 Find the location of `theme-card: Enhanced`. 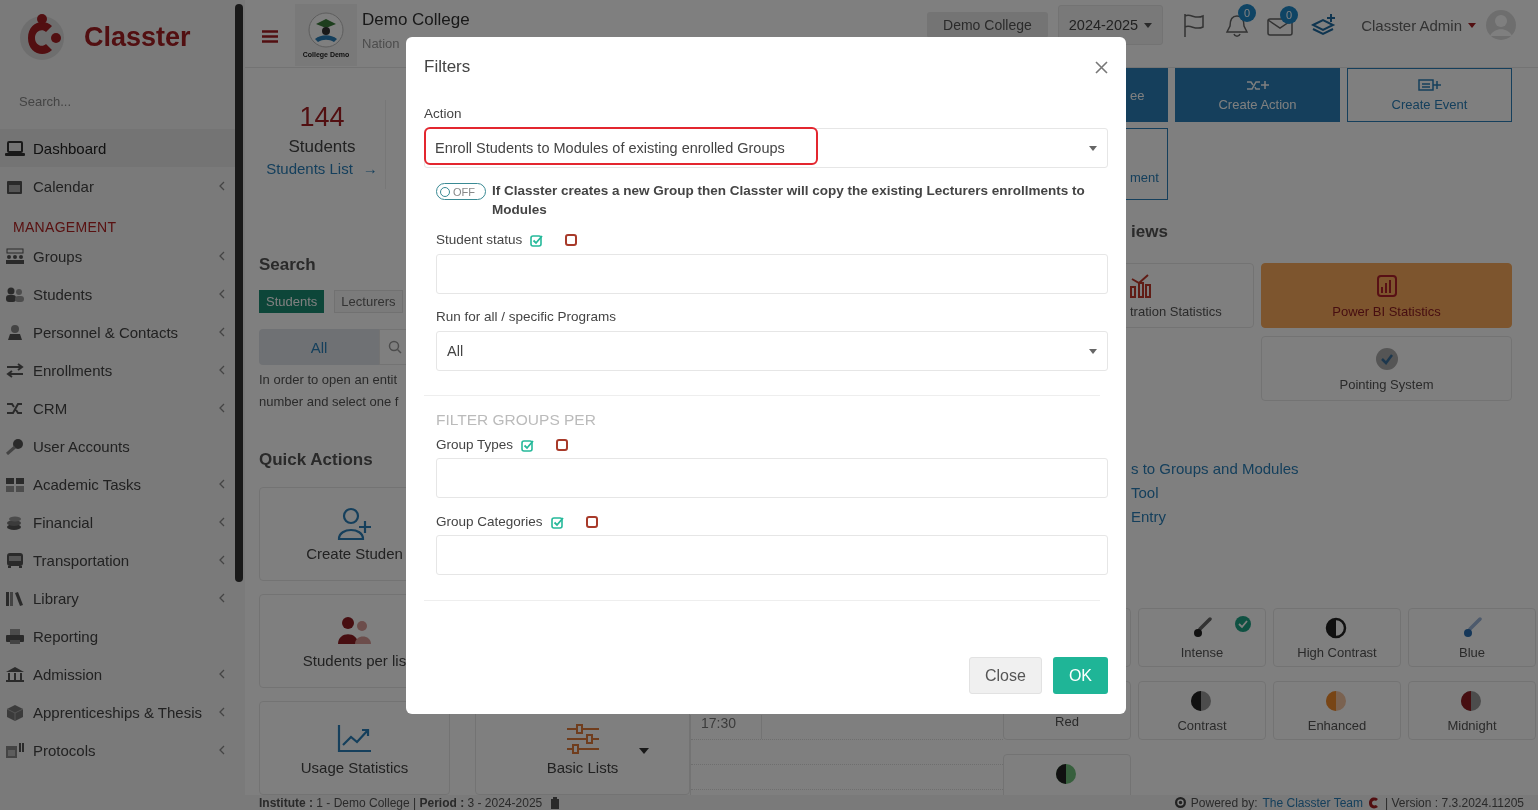

theme-card: Enhanced is located at coordinates (1337, 710).